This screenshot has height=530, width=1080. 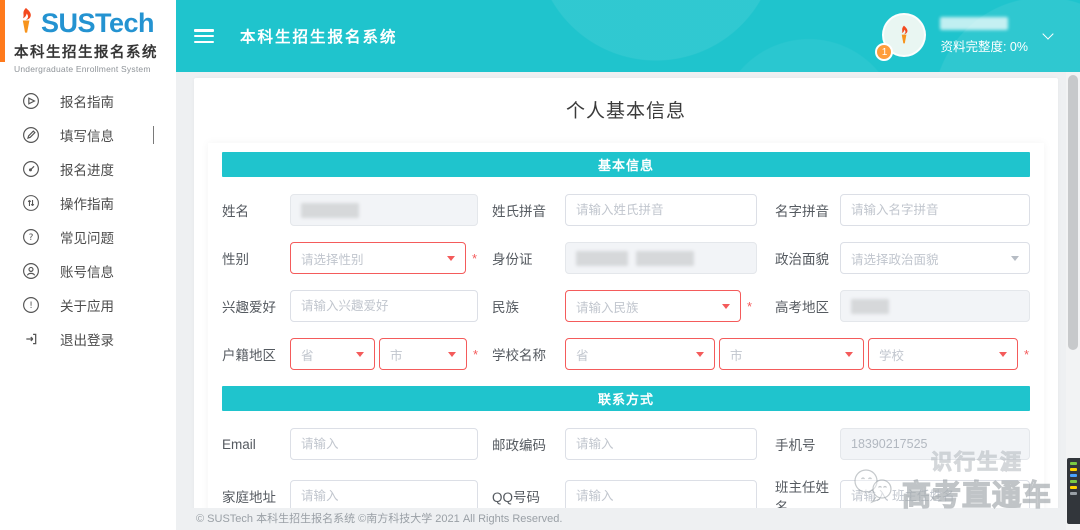 I want to click on email-input, so click(x=384, y=444).